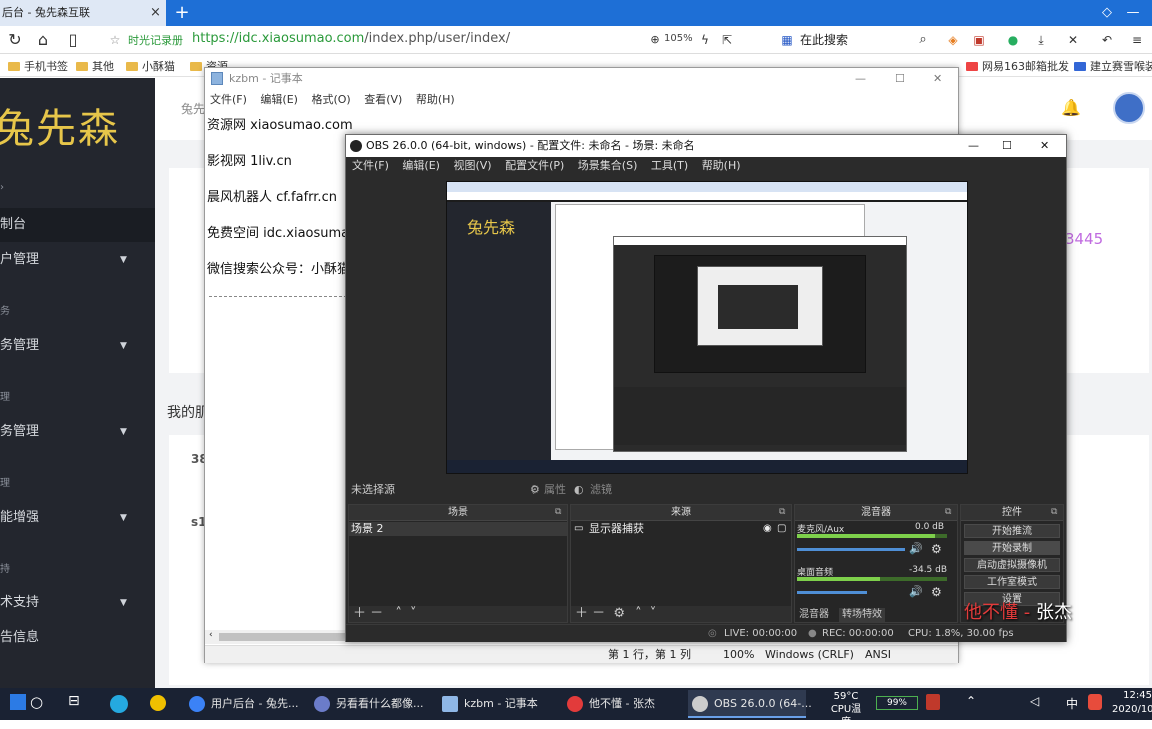 The width and height of the screenshot is (1152, 729). What do you see at coordinates (601, 490) in the screenshot?
I see `filters-button: 滤镜` at bounding box center [601, 490].